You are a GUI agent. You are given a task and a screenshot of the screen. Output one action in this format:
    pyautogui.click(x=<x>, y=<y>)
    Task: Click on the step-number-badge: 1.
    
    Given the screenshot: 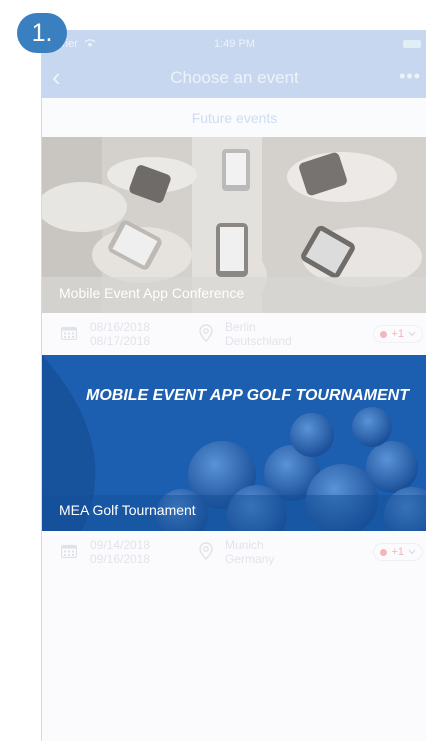 What is the action you would take?
    pyautogui.click(x=42, y=33)
    